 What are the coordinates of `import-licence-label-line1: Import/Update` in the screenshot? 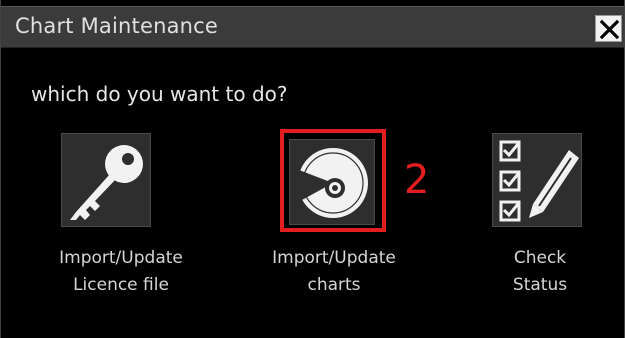 It's located at (121, 258).